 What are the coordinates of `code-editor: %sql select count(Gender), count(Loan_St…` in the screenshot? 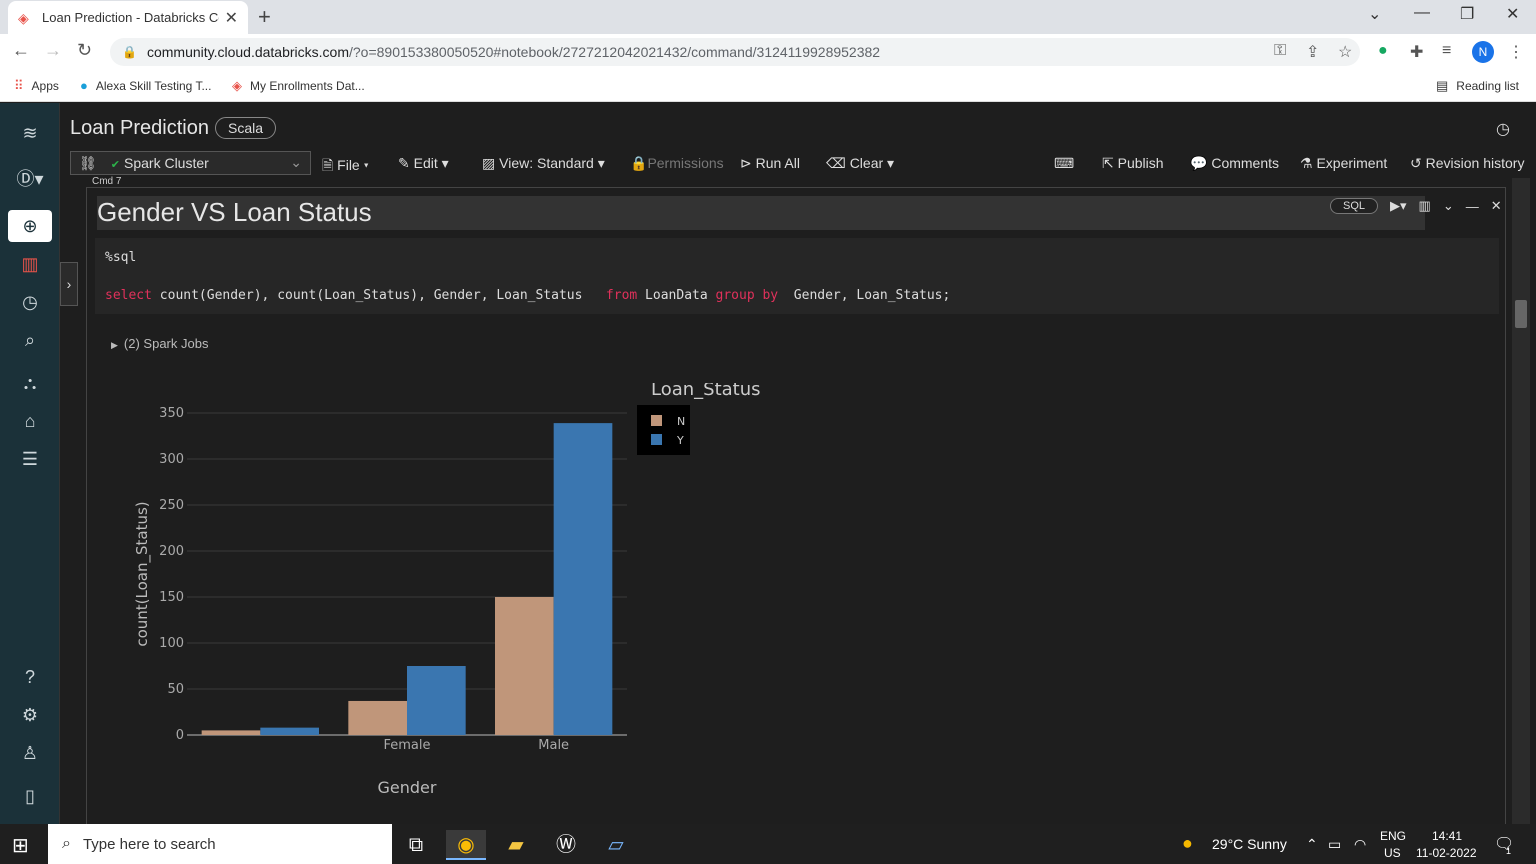 It's located at (797, 276).